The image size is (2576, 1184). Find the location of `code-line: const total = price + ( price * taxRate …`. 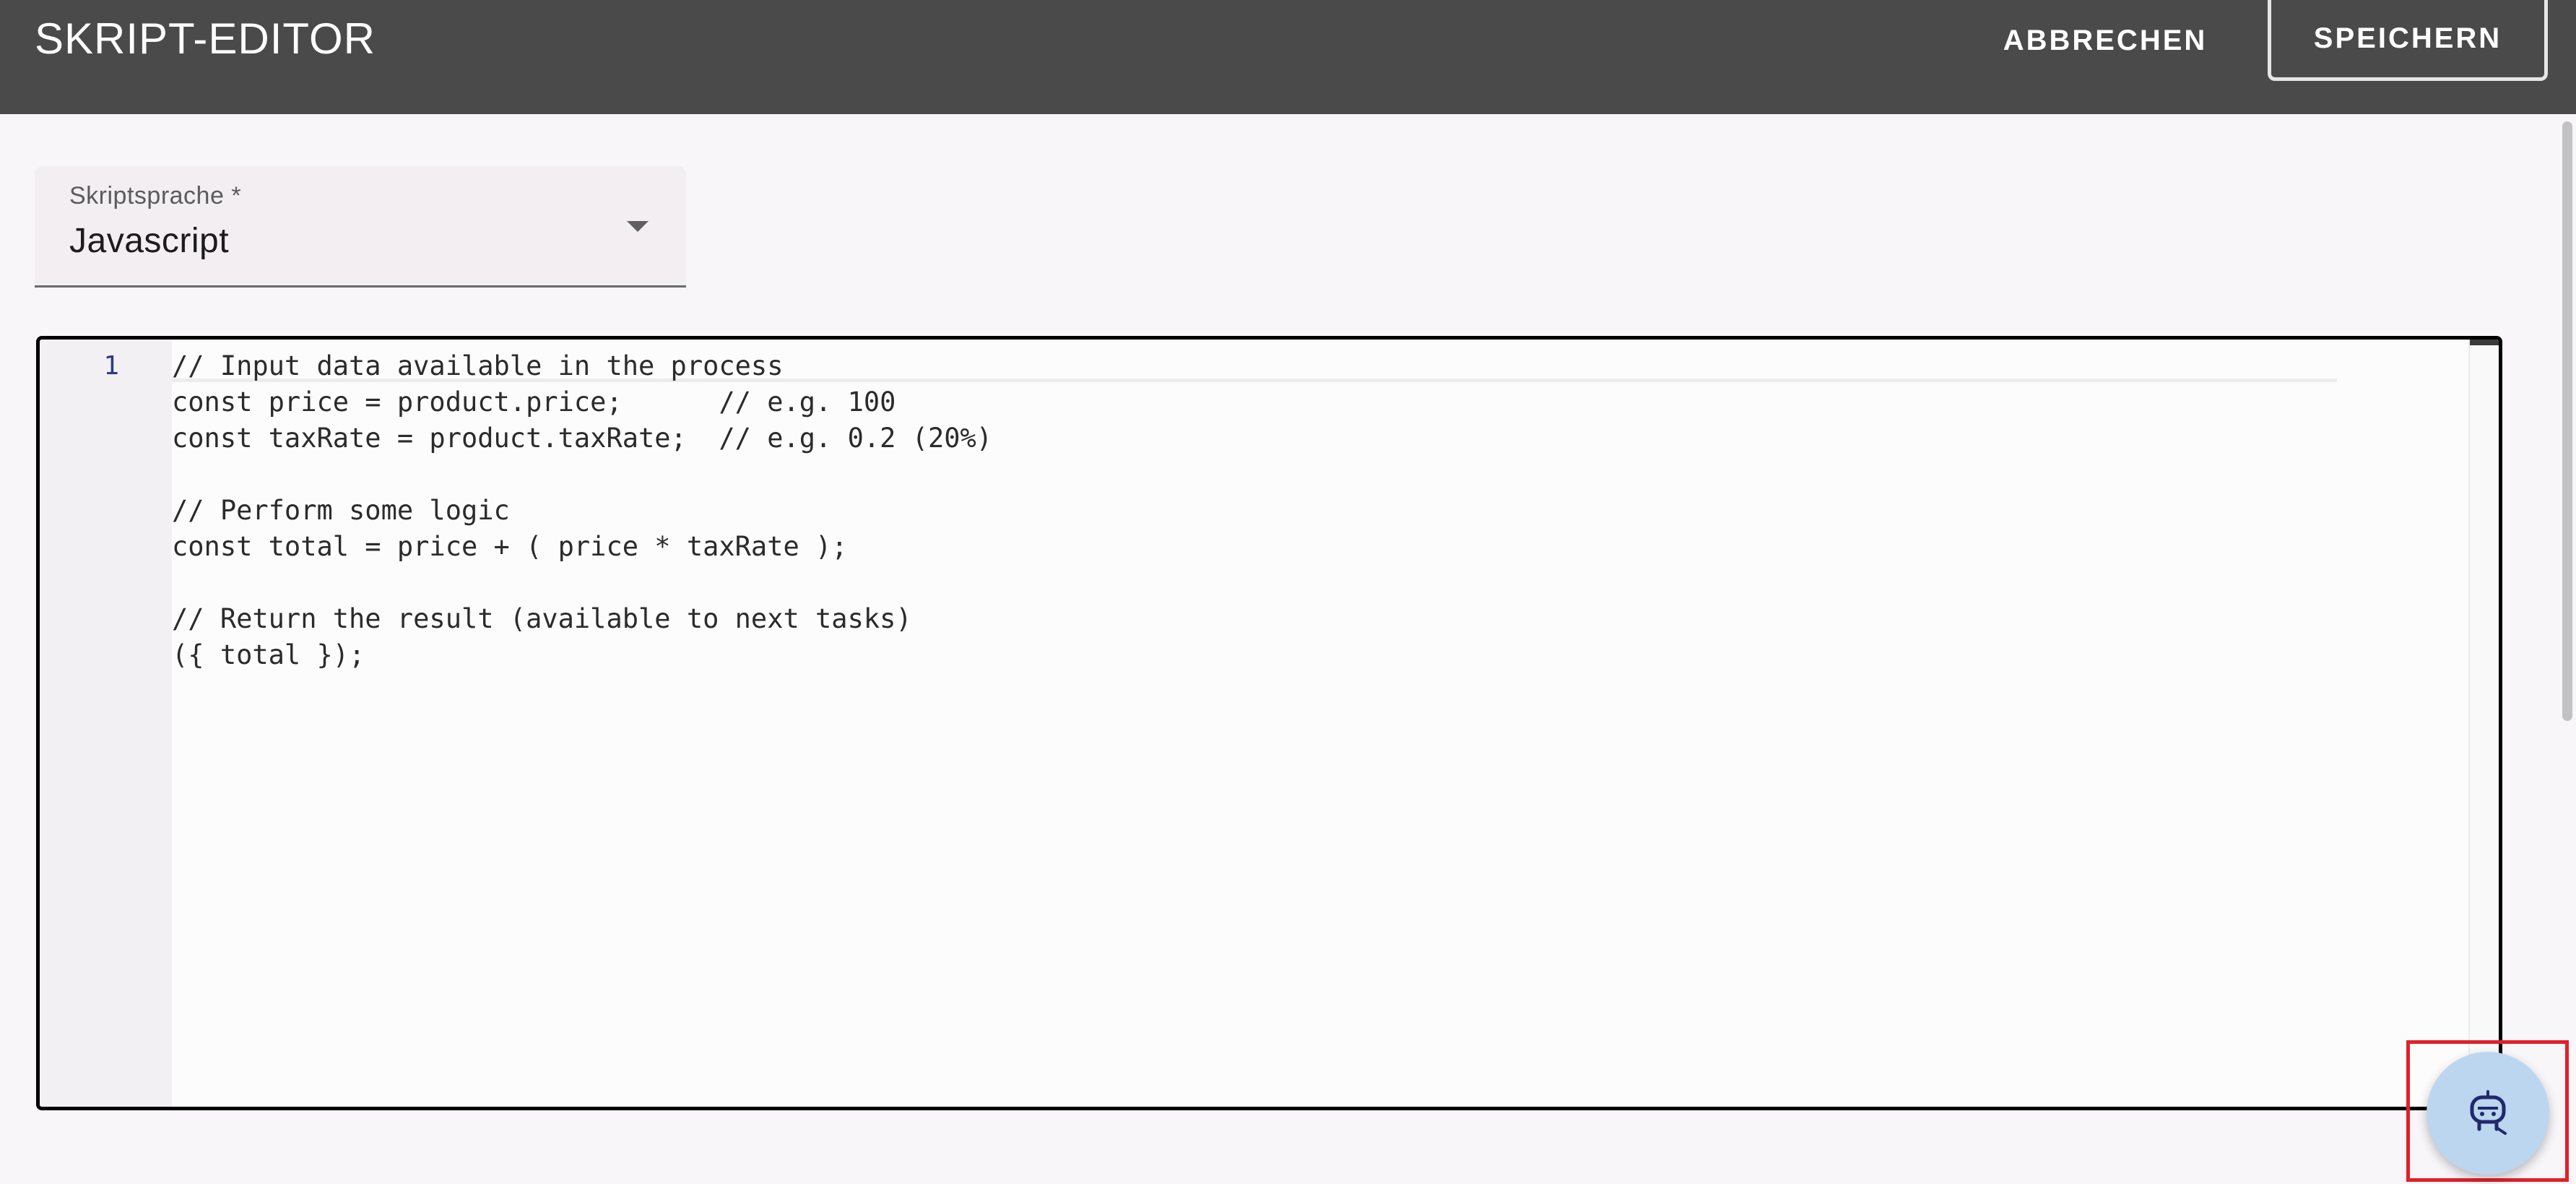

code-line: const total = price + ( price * taxRate … is located at coordinates (582, 547).